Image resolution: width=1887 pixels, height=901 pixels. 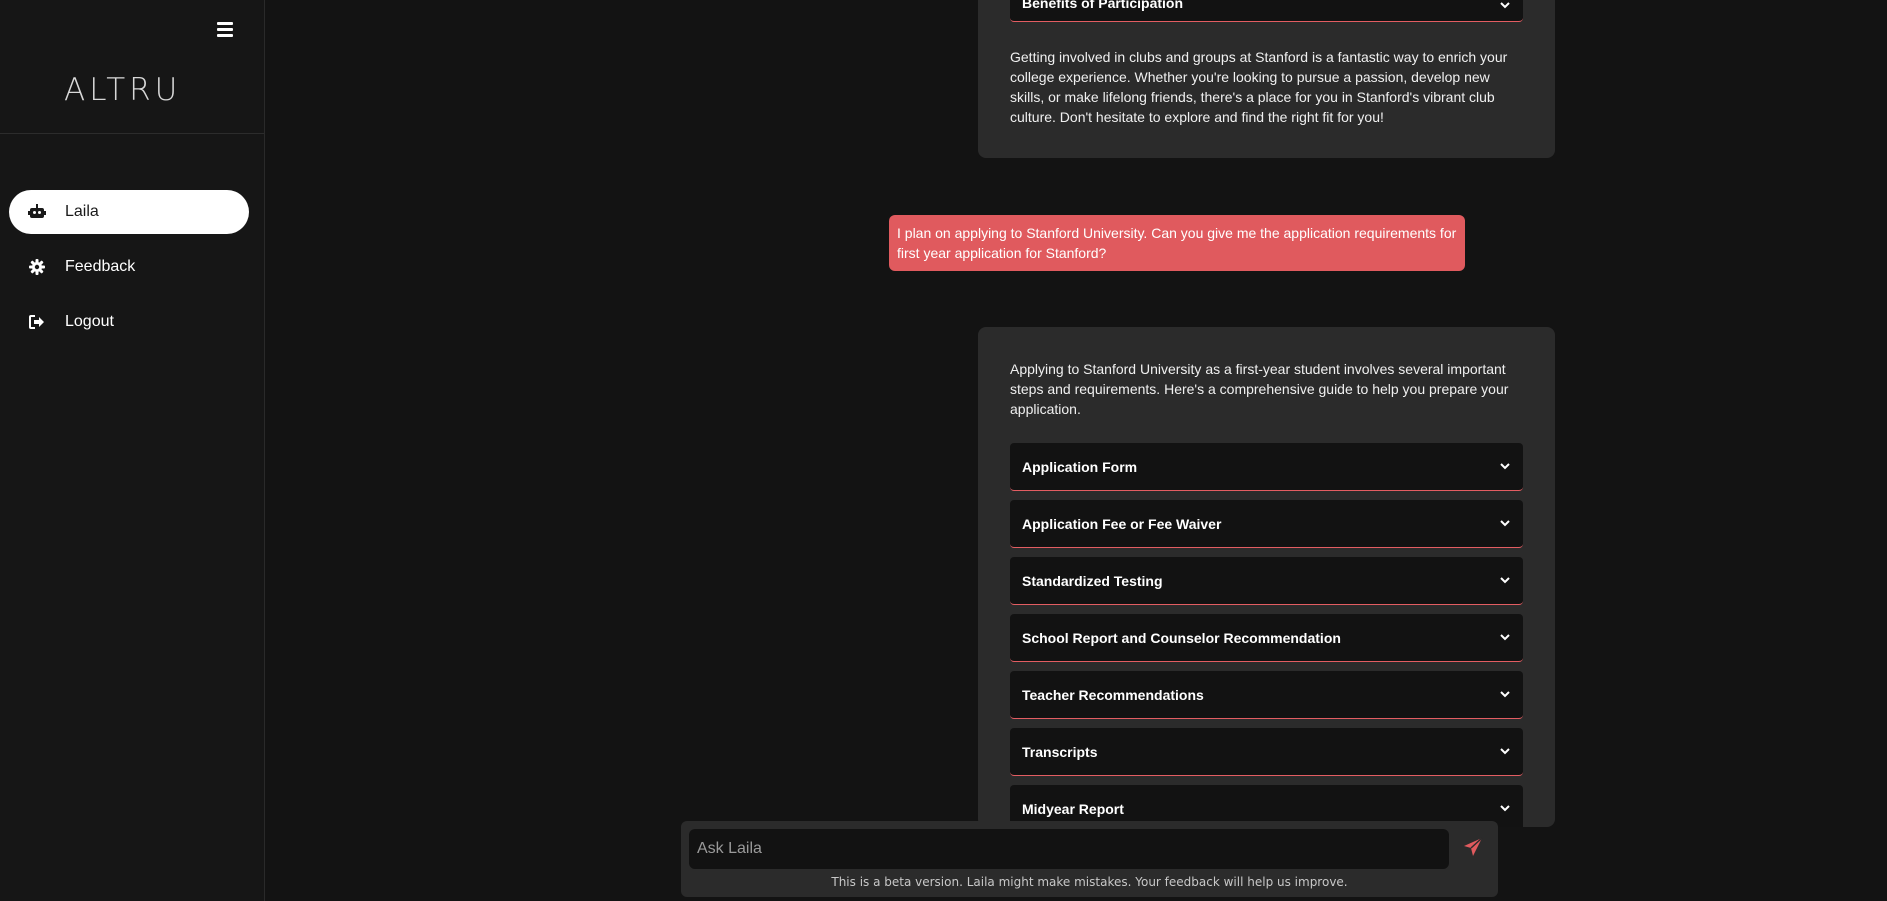 What do you see at coordinates (132, 133) in the screenshot?
I see `sidebar-divider` at bounding box center [132, 133].